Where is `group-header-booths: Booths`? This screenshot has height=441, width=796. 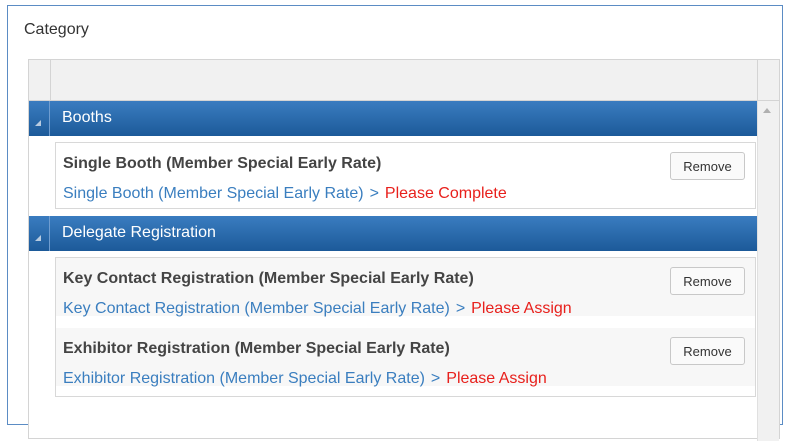
group-header-booths: Booths is located at coordinates (393, 118).